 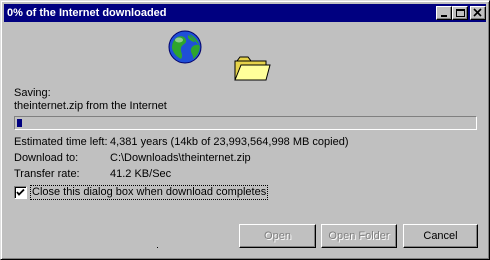 I want to click on cancel-button: Cancel, so click(x=440, y=236).